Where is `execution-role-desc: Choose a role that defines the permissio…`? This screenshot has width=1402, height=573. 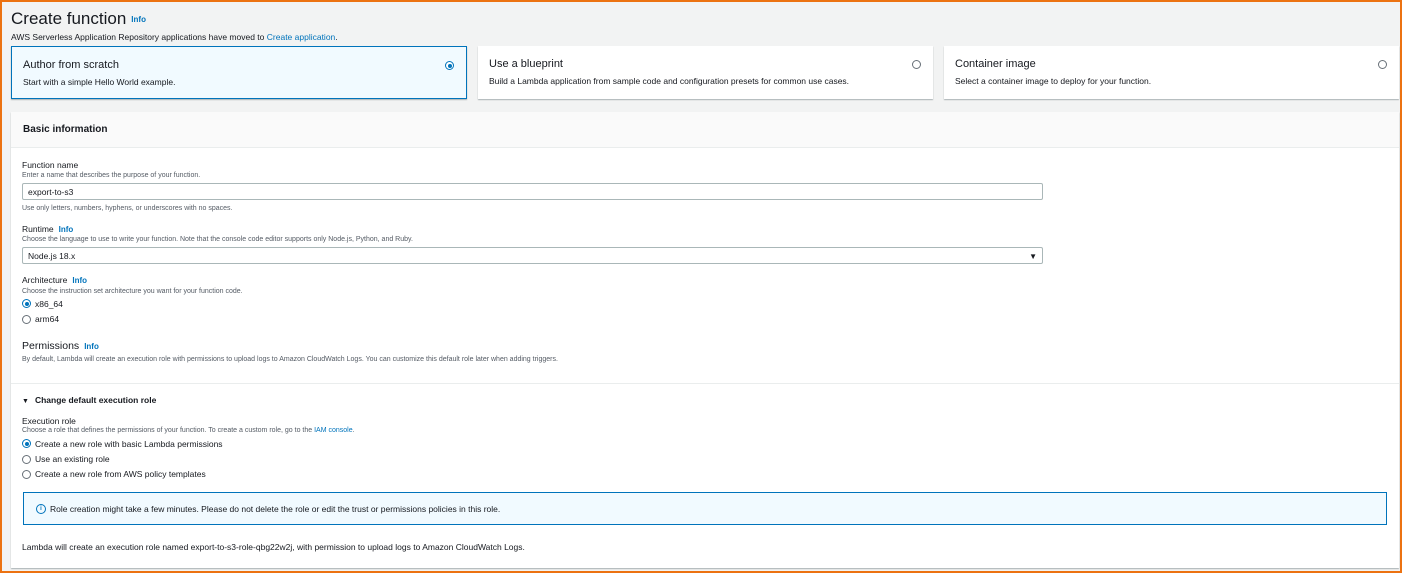 execution-role-desc: Choose a role that defines the permissio… is located at coordinates (188, 430).